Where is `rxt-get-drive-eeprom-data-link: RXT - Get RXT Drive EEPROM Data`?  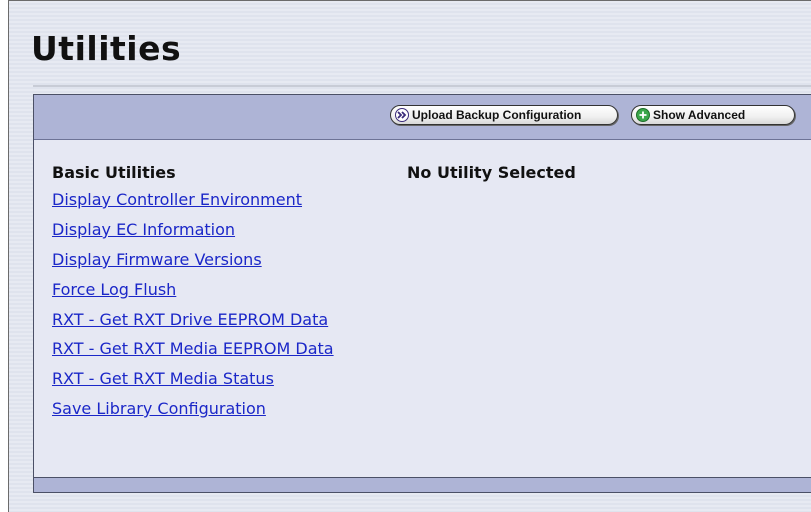 rxt-get-drive-eeprom-data-link: RXT - Get RXT Drive EEPROM Data is located at coordinates (217, 319).